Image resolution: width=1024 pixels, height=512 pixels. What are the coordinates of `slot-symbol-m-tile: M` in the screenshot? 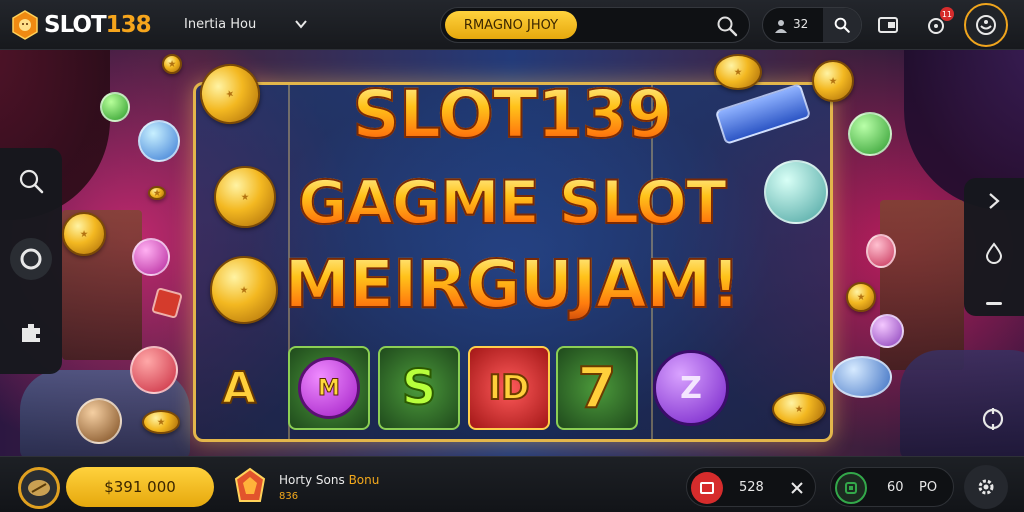 It's located at (329, 388).